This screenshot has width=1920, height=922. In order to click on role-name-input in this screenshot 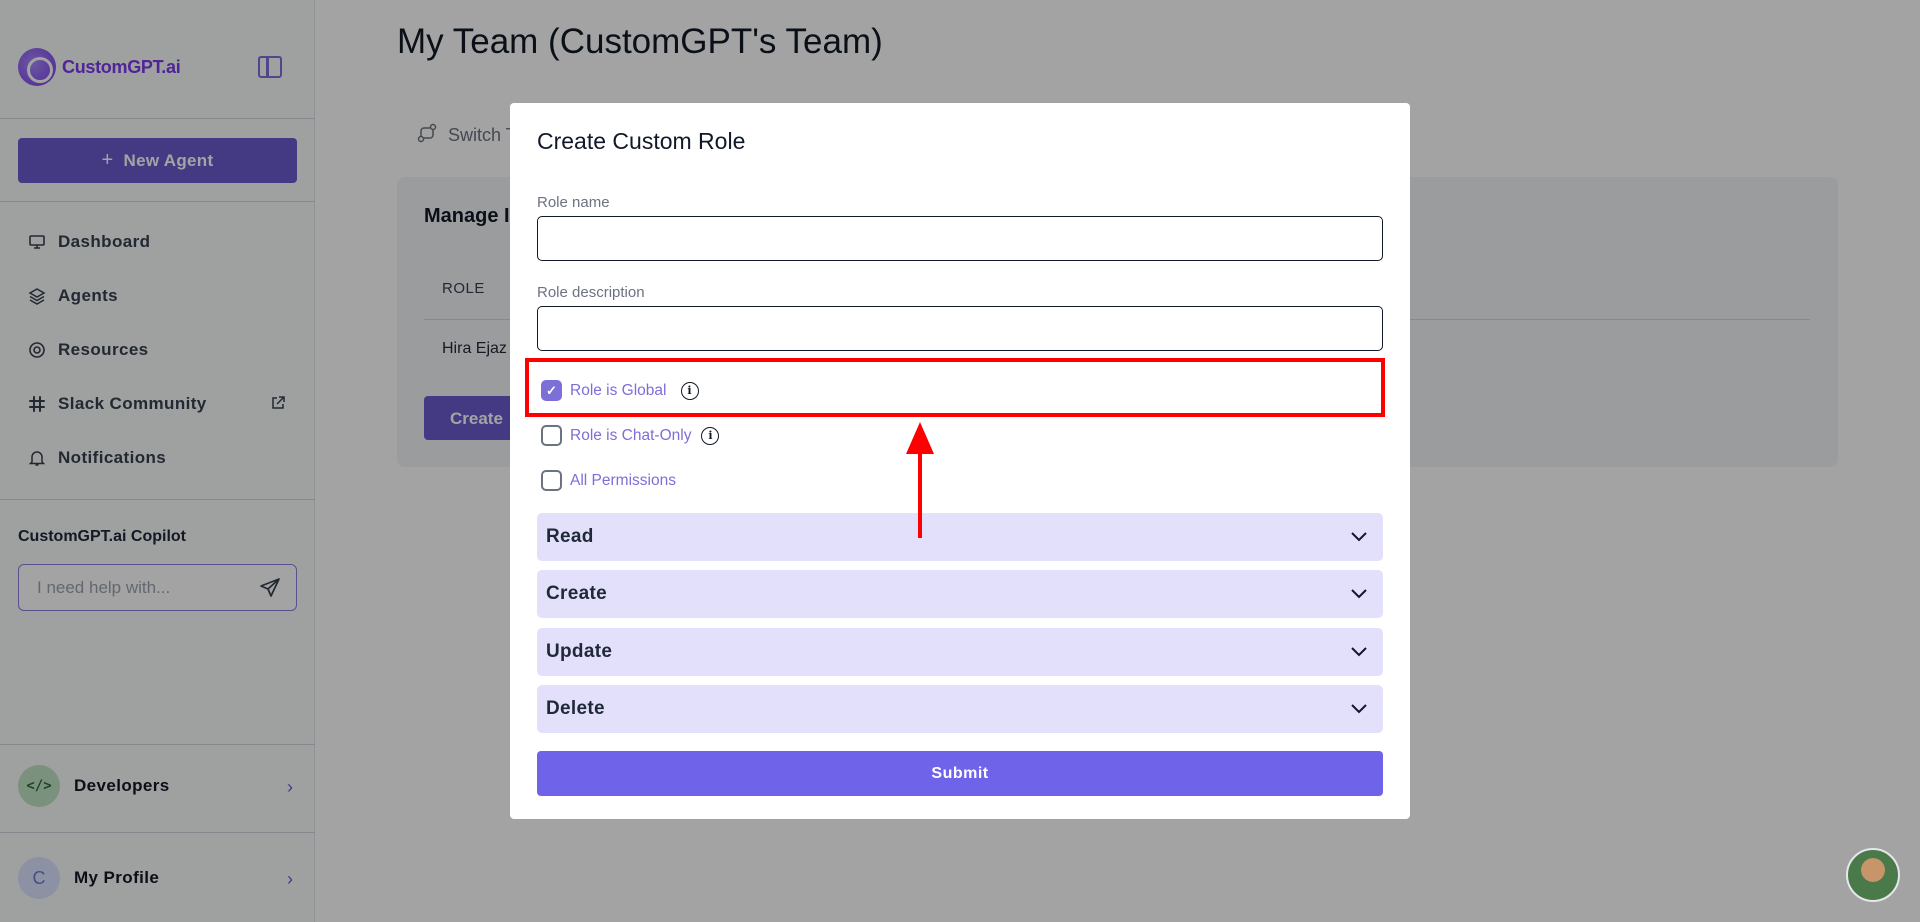, I will do `click(960, 238)`.